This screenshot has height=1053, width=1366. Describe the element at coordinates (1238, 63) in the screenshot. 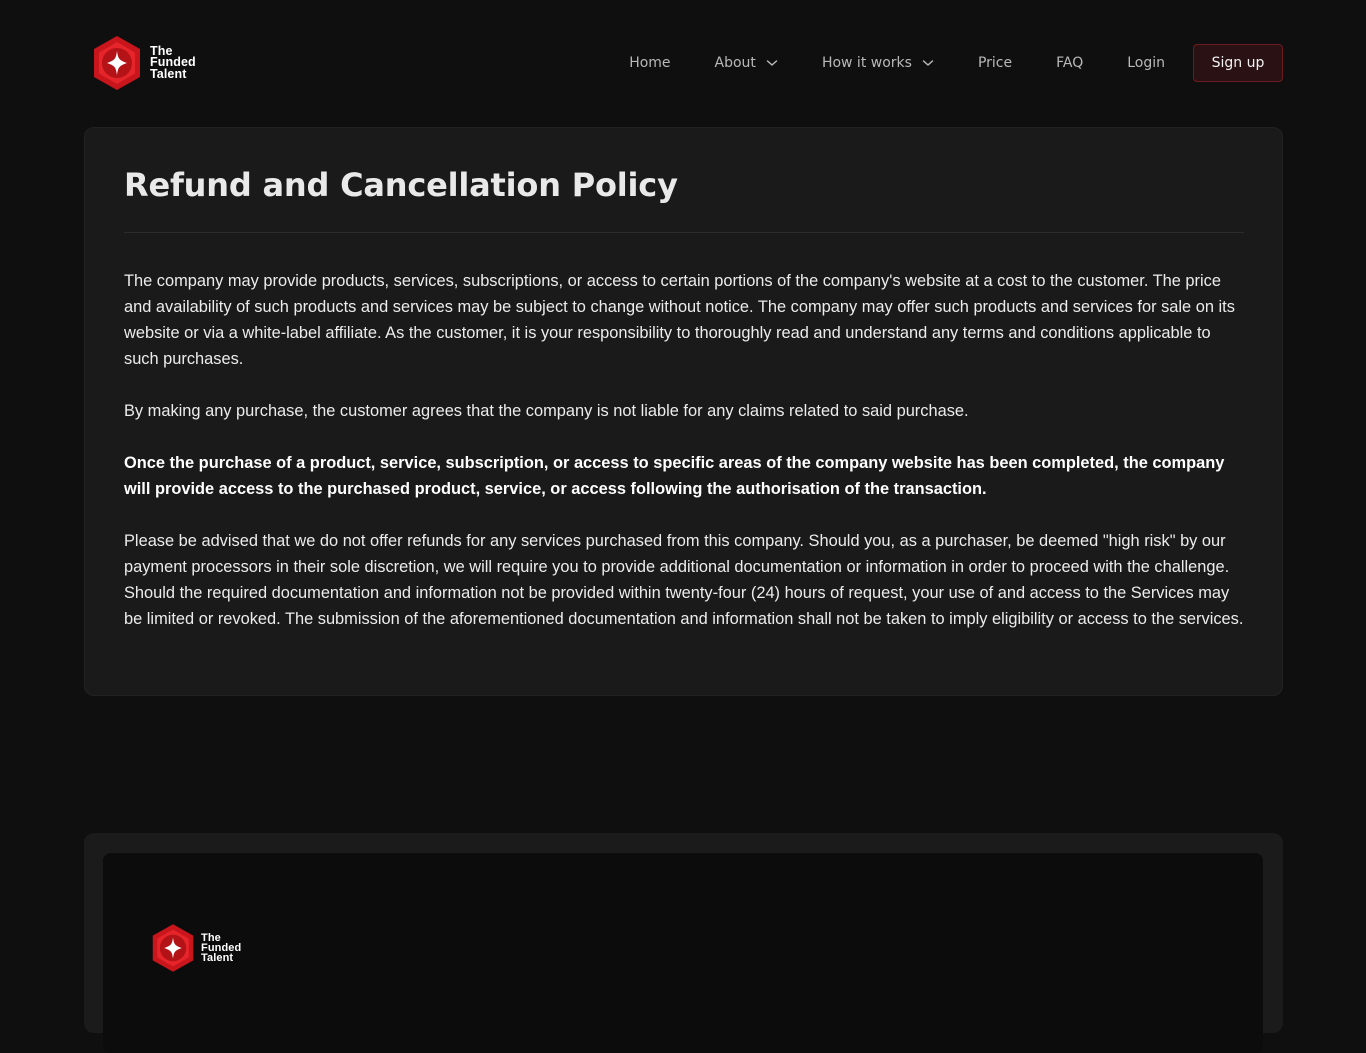

I see `signup-button: Sign up` at that location.